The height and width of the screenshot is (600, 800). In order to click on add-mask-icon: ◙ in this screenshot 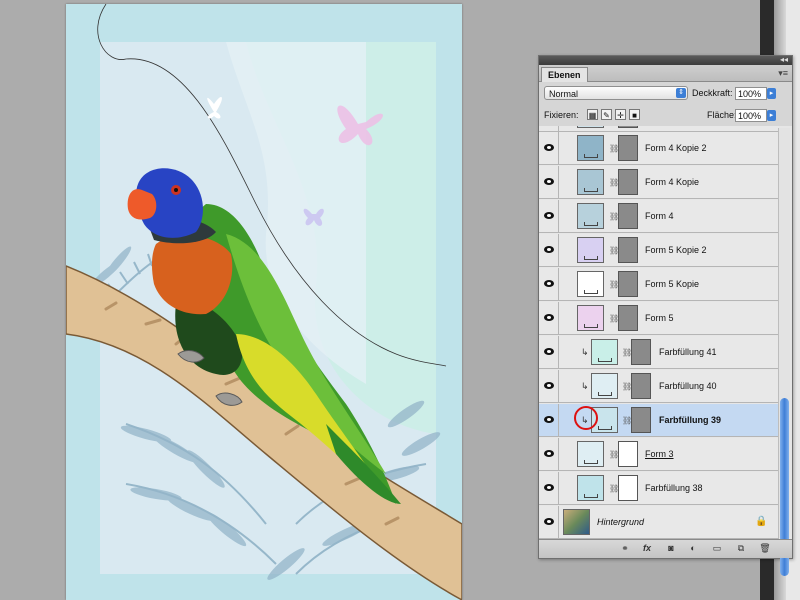, I will do `click(671, 548)`.